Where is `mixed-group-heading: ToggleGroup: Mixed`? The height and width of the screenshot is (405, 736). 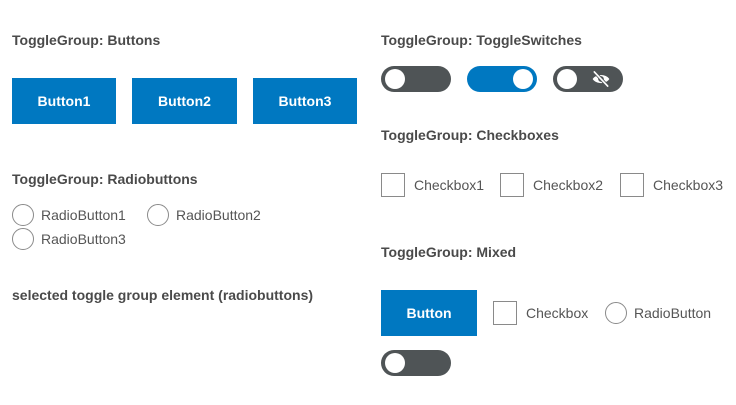 mixed-group-heading: ToggleGroup: Mixed is located at coordinates (449, 252).